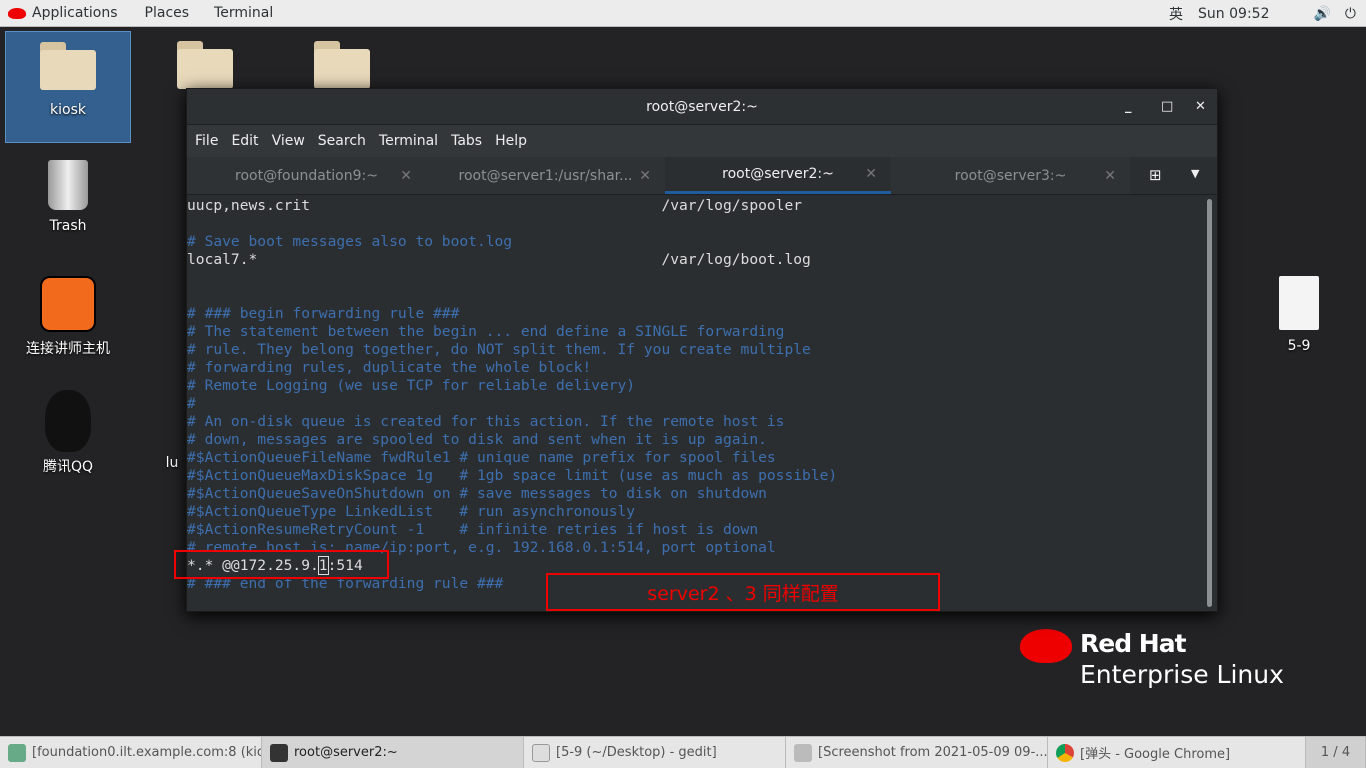  I want to click on input-method: 英, so click(1176, 14).